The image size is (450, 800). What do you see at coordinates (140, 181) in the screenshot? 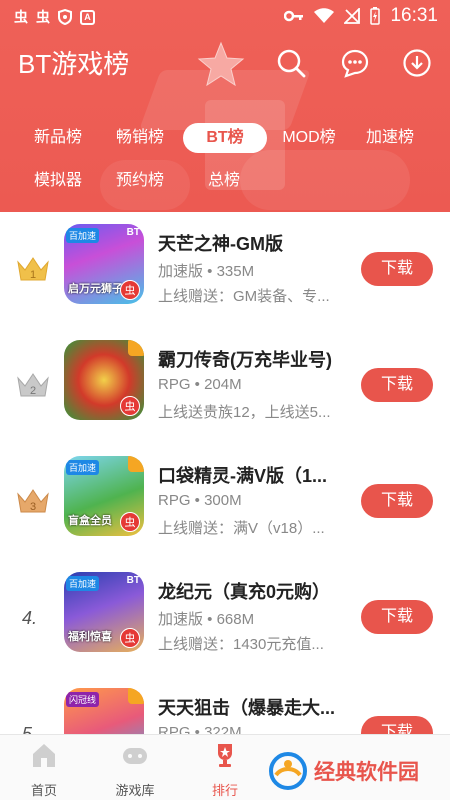
I see `tab-reservation: 预约榜` at bounding box center [140, 181].